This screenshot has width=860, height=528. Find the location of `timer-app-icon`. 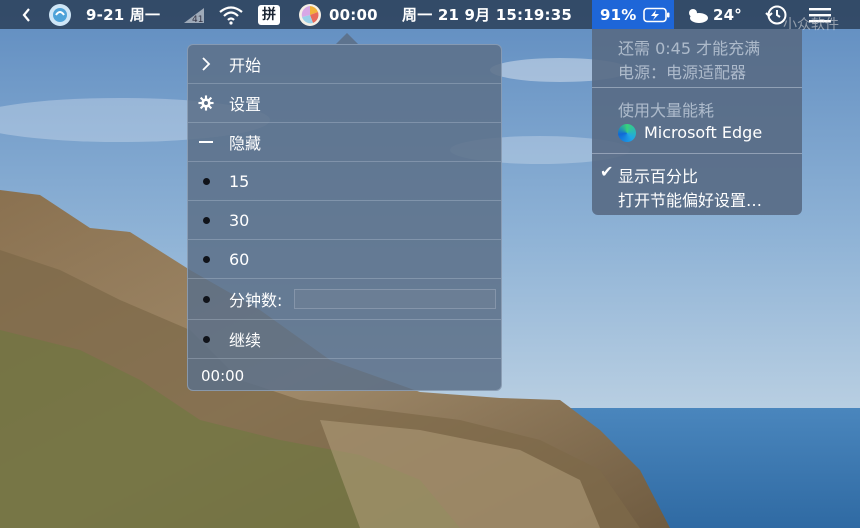

timer-app-icon is located at coordinates (310, 14).